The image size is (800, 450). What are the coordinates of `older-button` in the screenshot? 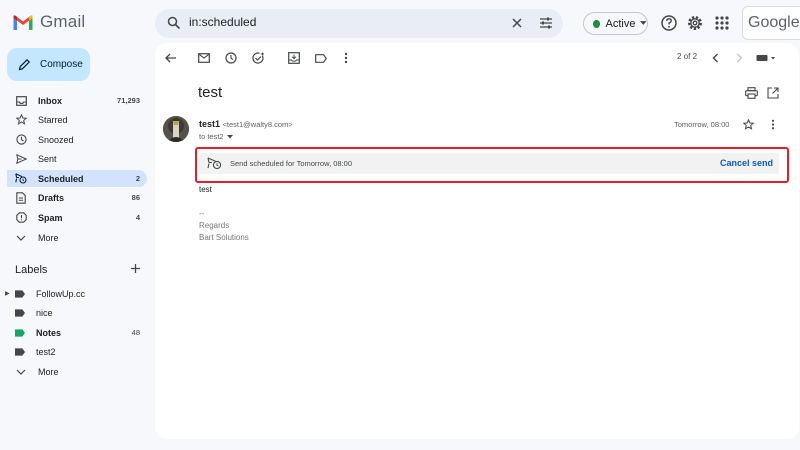 It's located at (739, 58).